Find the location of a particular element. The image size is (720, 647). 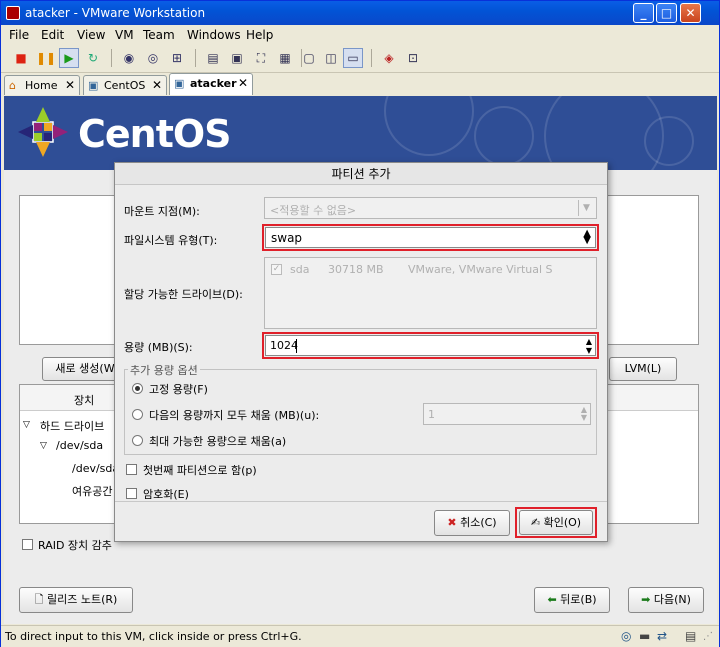

menu-vm: VM is located at coordinates (124, 35).